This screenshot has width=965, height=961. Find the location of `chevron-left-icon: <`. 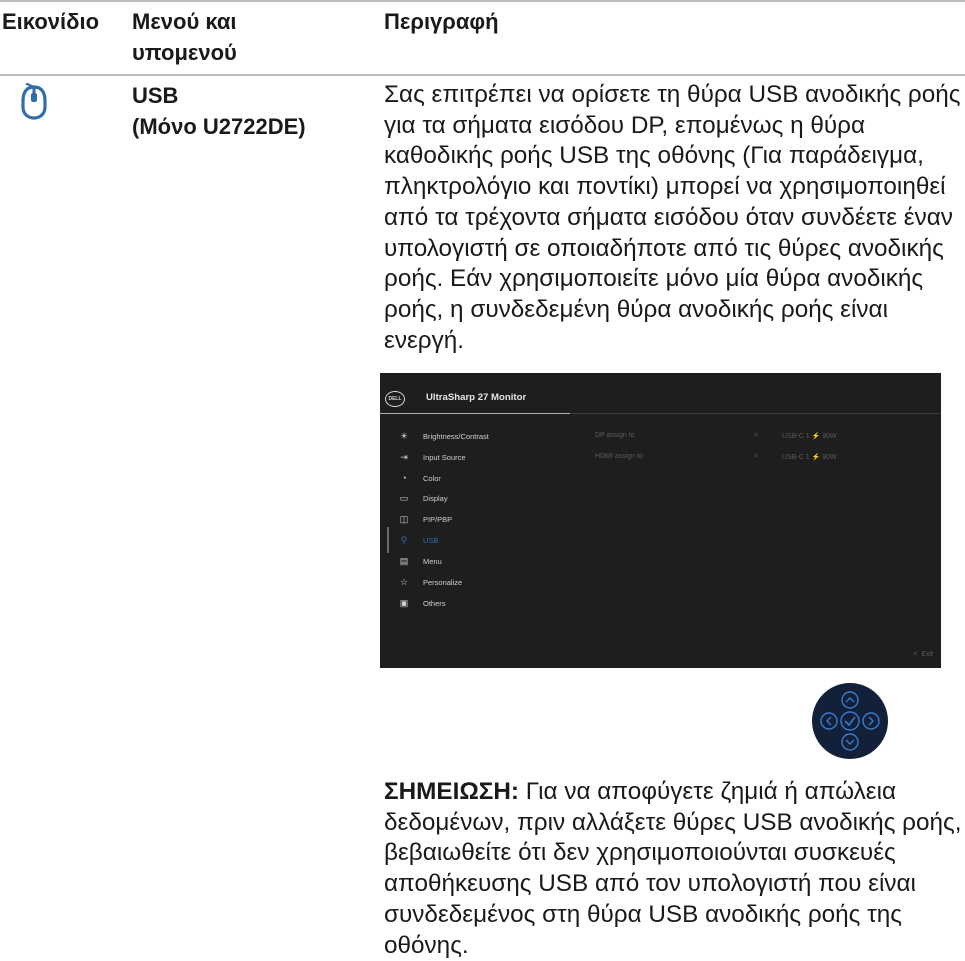

chevron-left-icon: < is located at coordinates (915, 654).